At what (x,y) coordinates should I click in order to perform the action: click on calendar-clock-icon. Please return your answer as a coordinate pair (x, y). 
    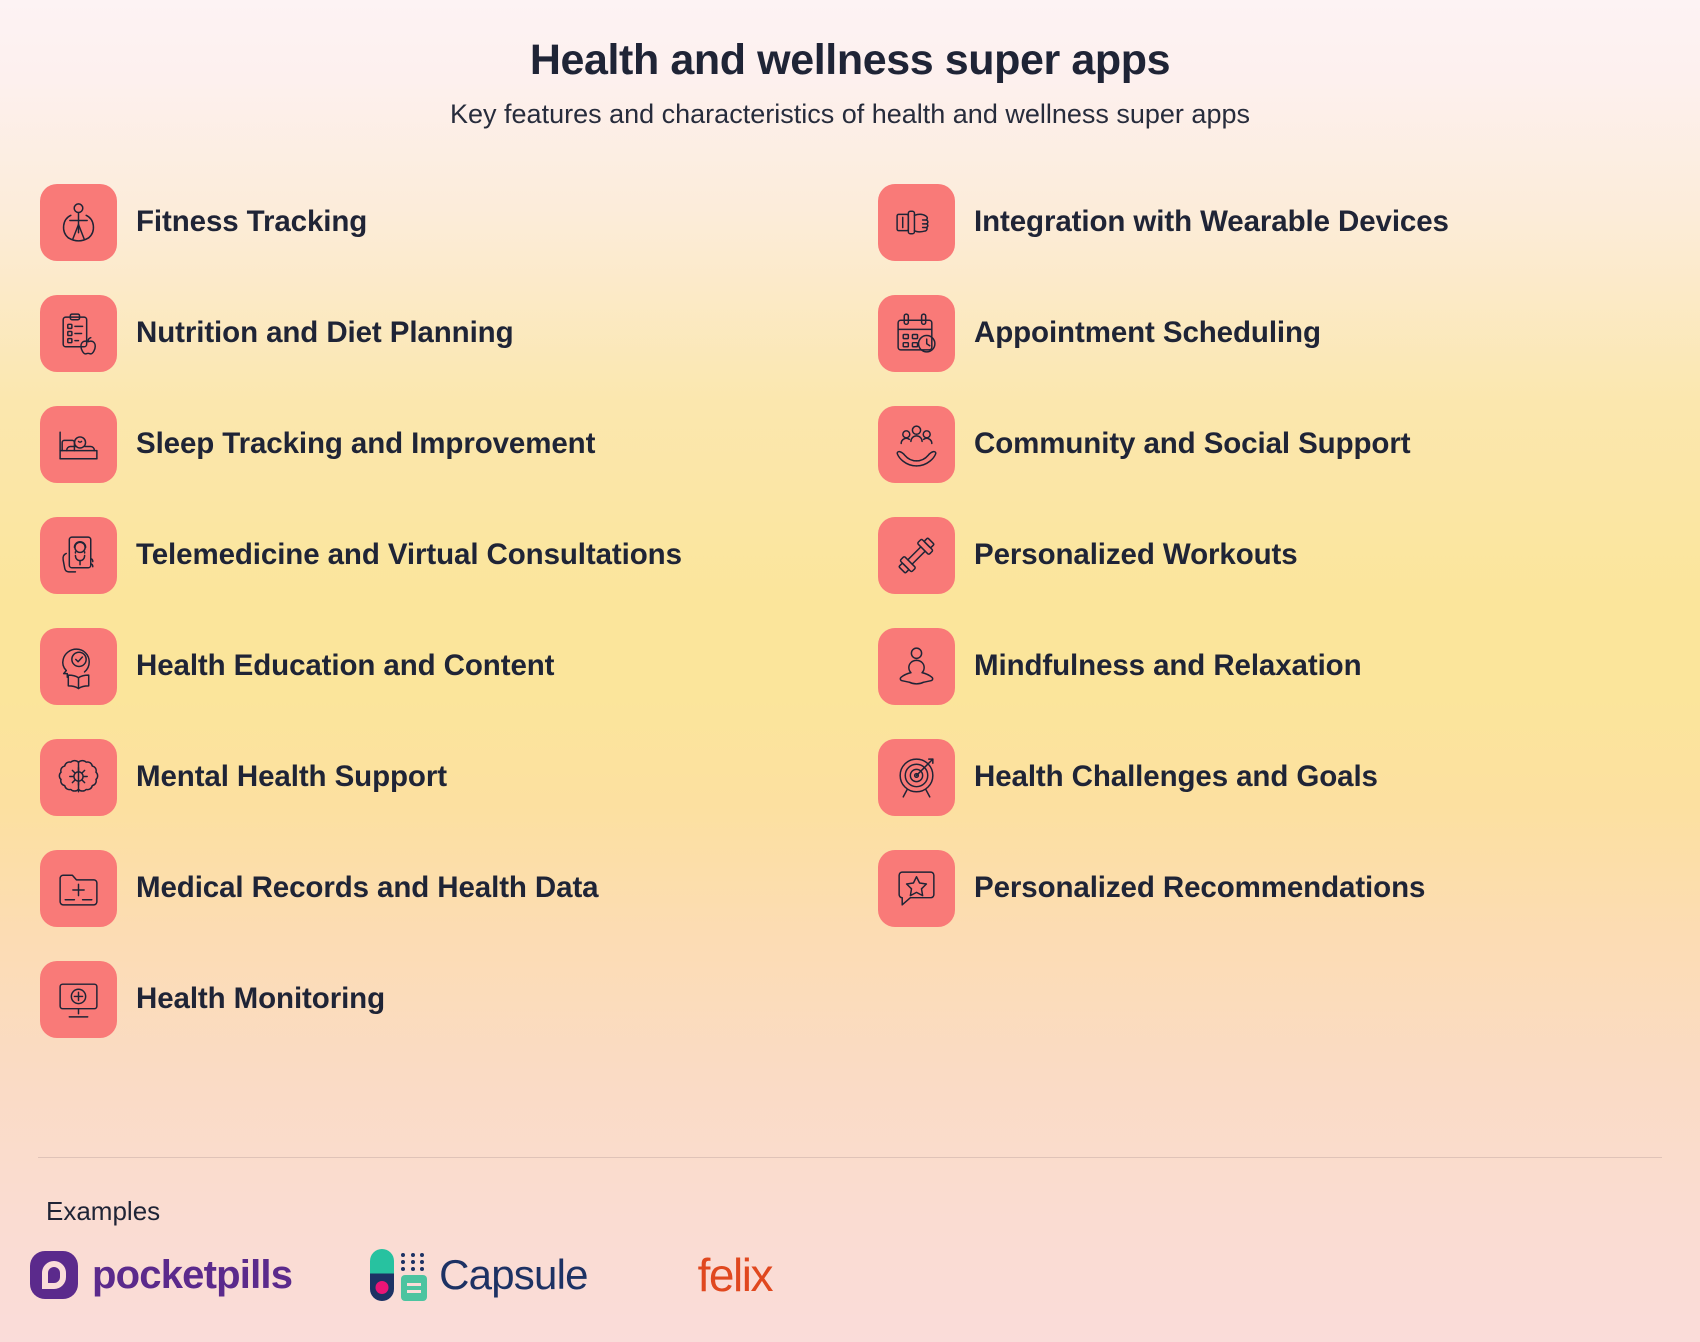
    Looking at the image, I should click on (916, 333).